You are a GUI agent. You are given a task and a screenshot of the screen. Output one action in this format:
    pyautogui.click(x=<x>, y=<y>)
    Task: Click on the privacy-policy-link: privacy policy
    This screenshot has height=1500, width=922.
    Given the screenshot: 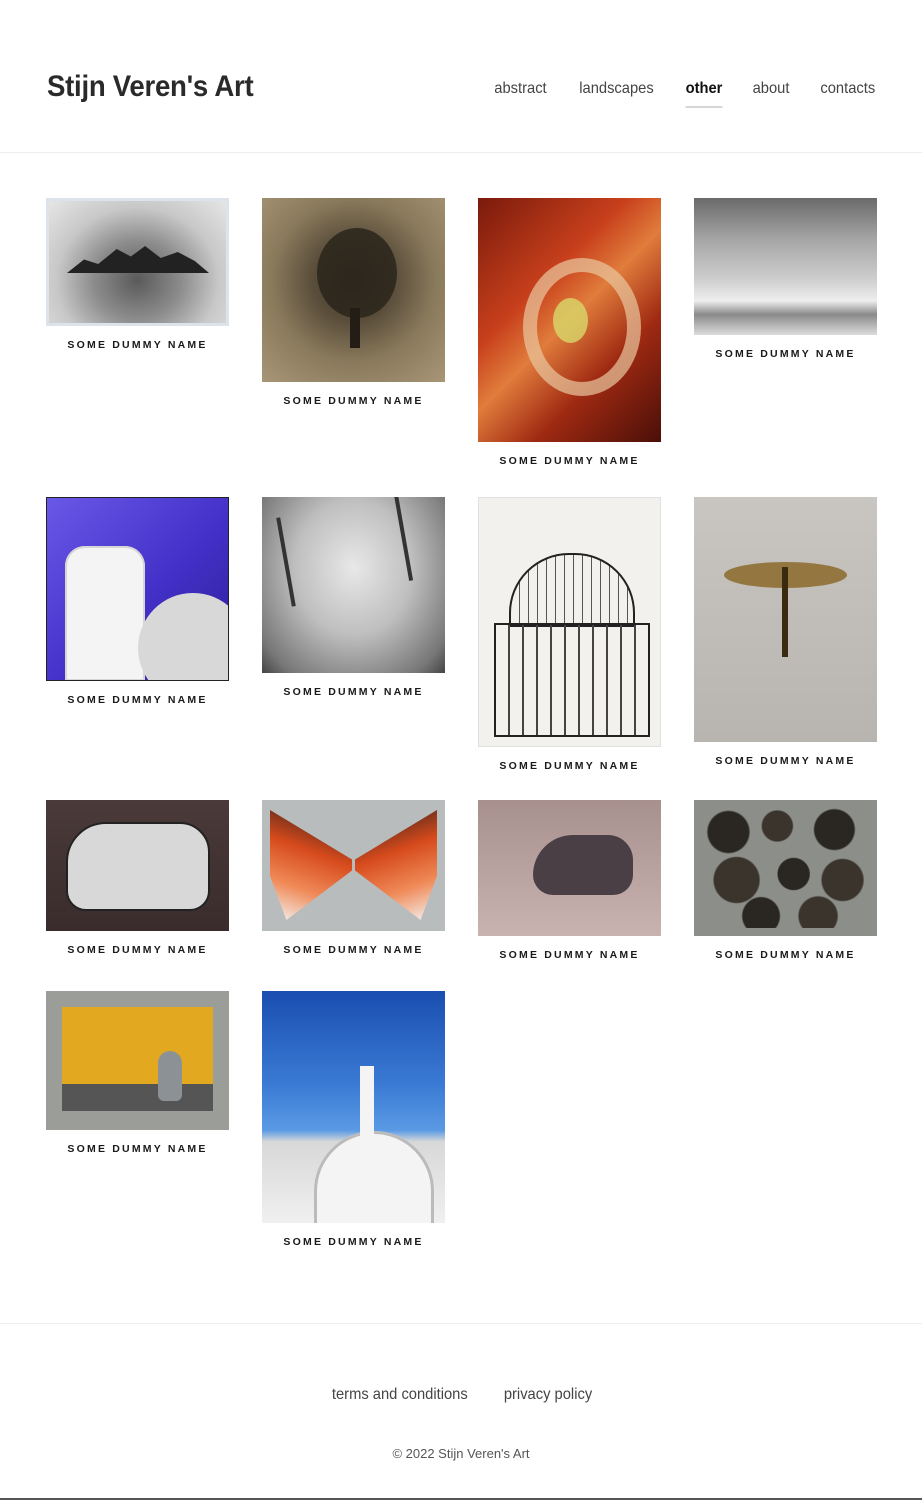 What is the action you would take?
    pyautogui.click(x=548, y=1395)
    